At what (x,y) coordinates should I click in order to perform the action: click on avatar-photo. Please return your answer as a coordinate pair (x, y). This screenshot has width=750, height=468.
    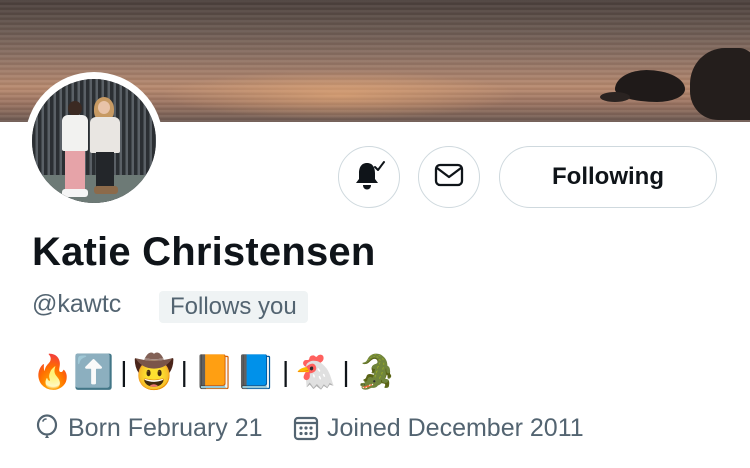
    Looking at the image, I should click on (94, 141).